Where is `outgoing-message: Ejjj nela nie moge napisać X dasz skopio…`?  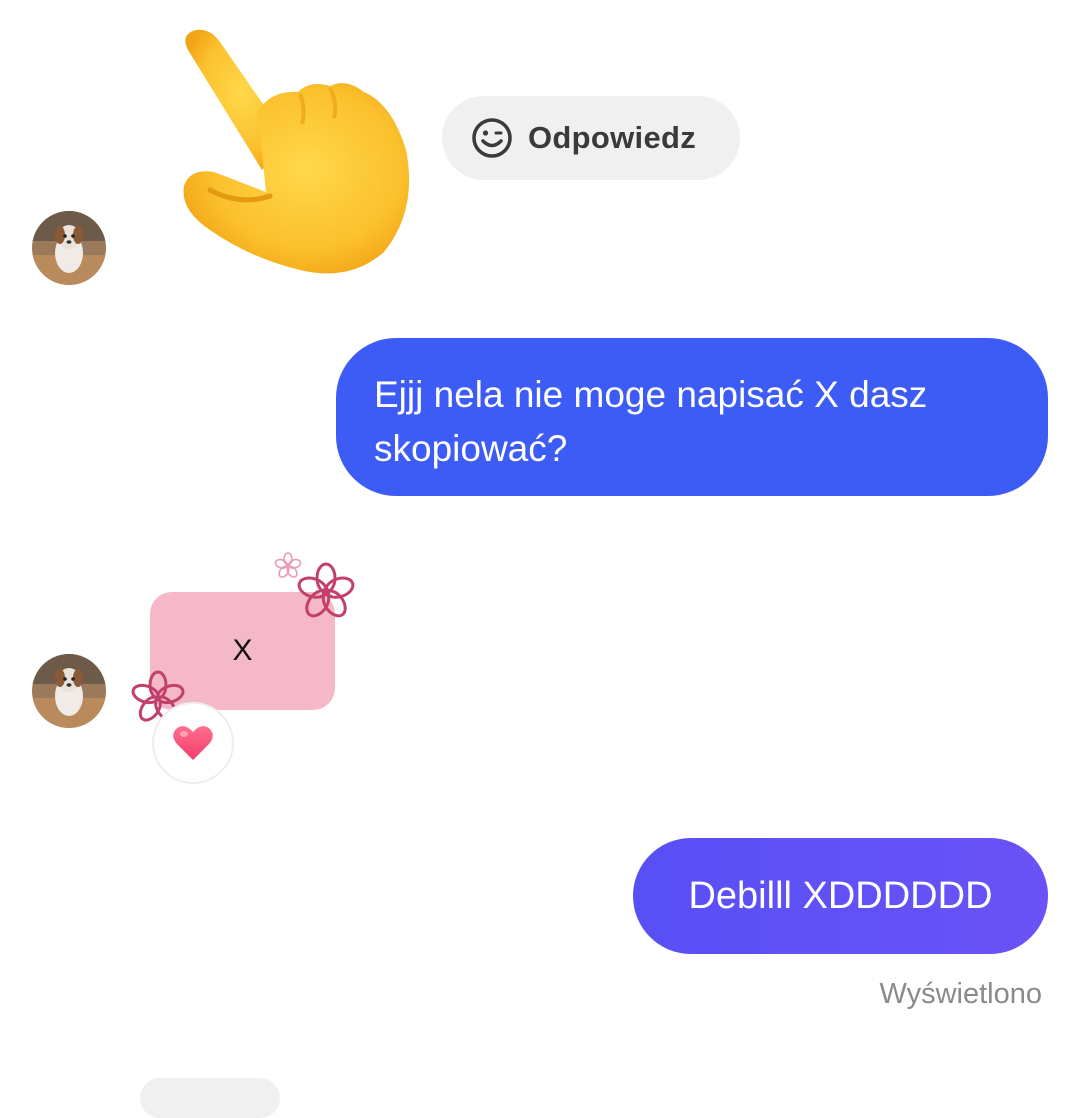
outgoing-message: Ejjj nela nie moge napisać X dasz skopio… is located at coordinates (692, 417).